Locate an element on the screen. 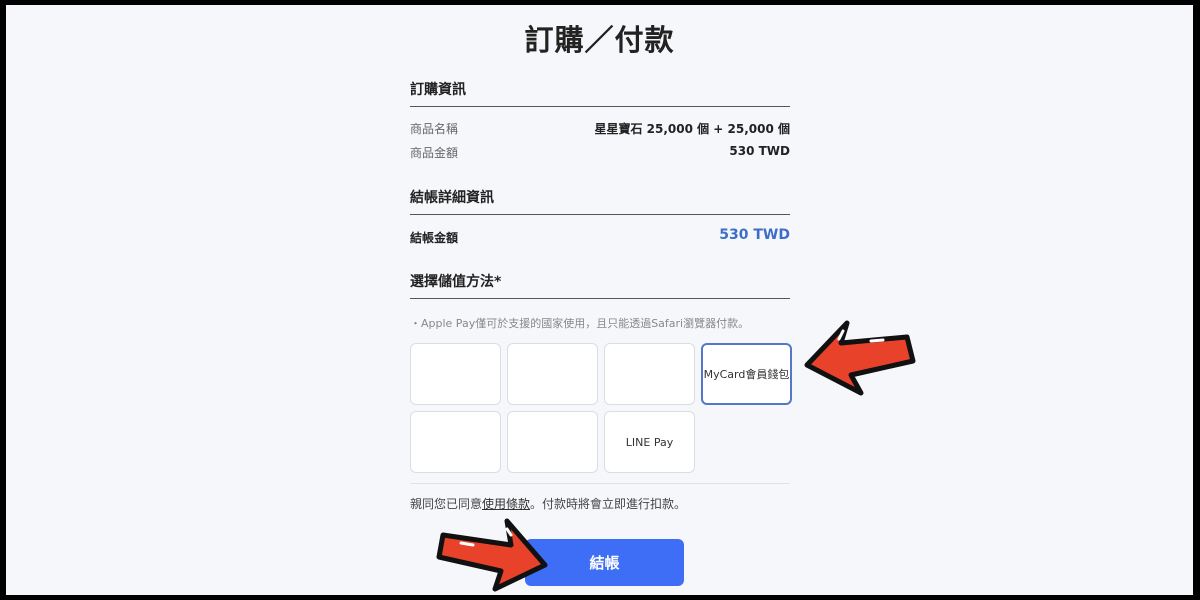 Image resolution: width=1200 pixels, height=600 pixels. terms-prefix: 親同您已同意 is located at coordinates (446, 504).